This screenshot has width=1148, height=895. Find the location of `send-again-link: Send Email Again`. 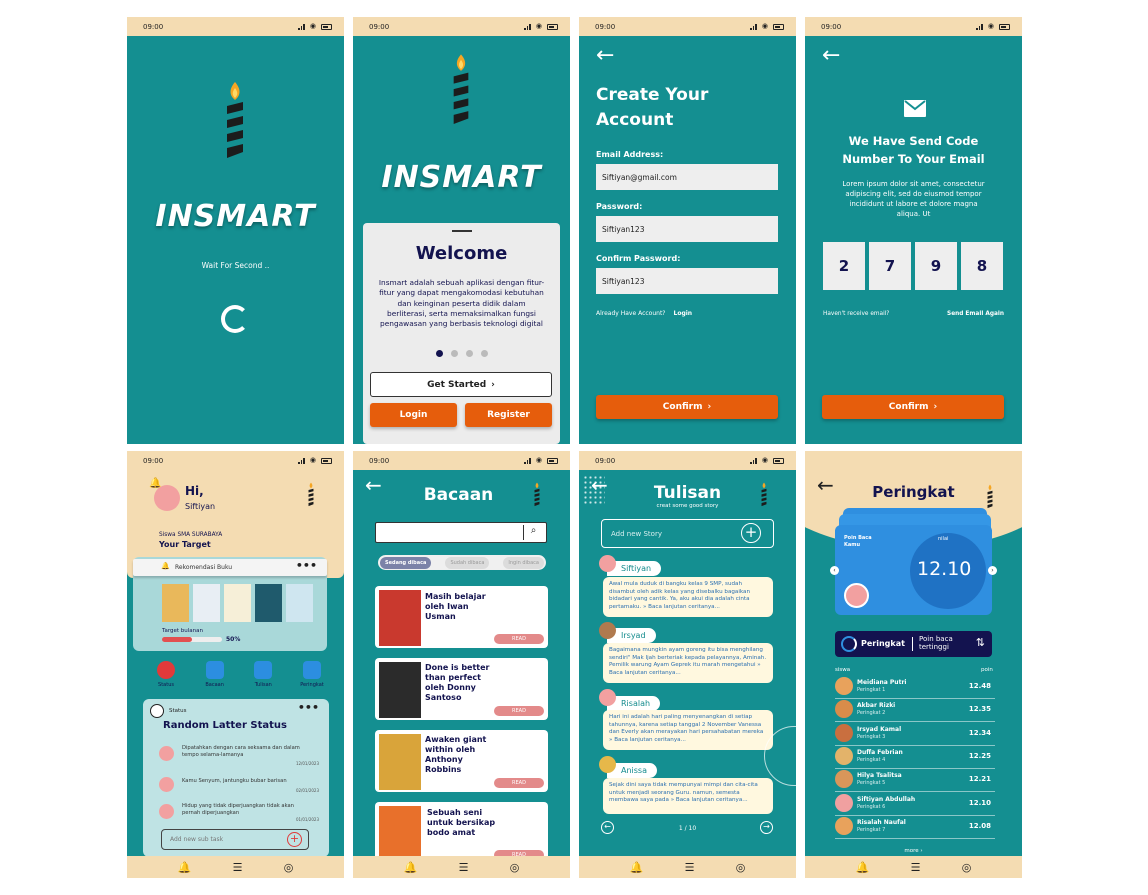

send-again-link: Send Email Again is located at coordinates (975, 314).